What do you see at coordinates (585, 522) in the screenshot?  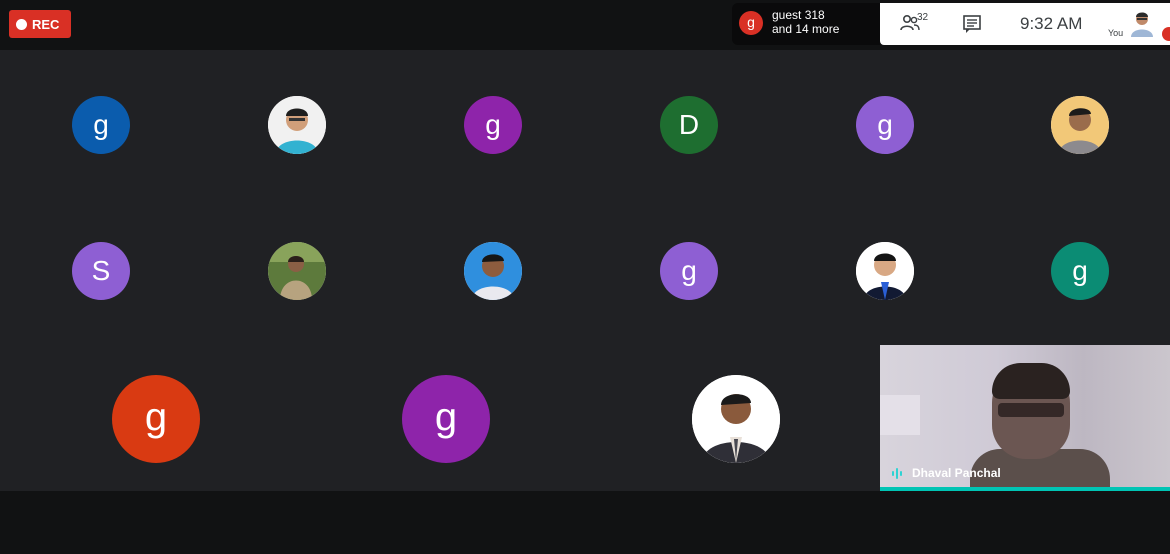 I see `bottom-area` at bounding box center [585, 522].